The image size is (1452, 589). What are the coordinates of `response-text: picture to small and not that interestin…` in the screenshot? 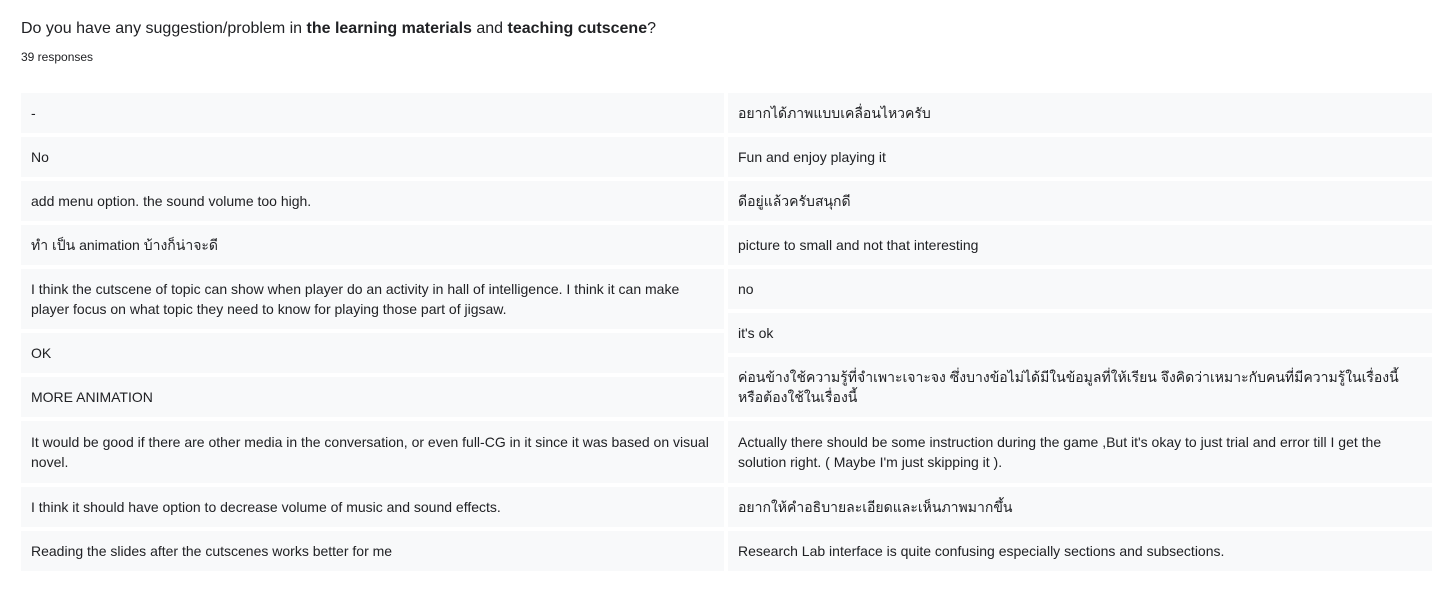 It's located at (858, 244).